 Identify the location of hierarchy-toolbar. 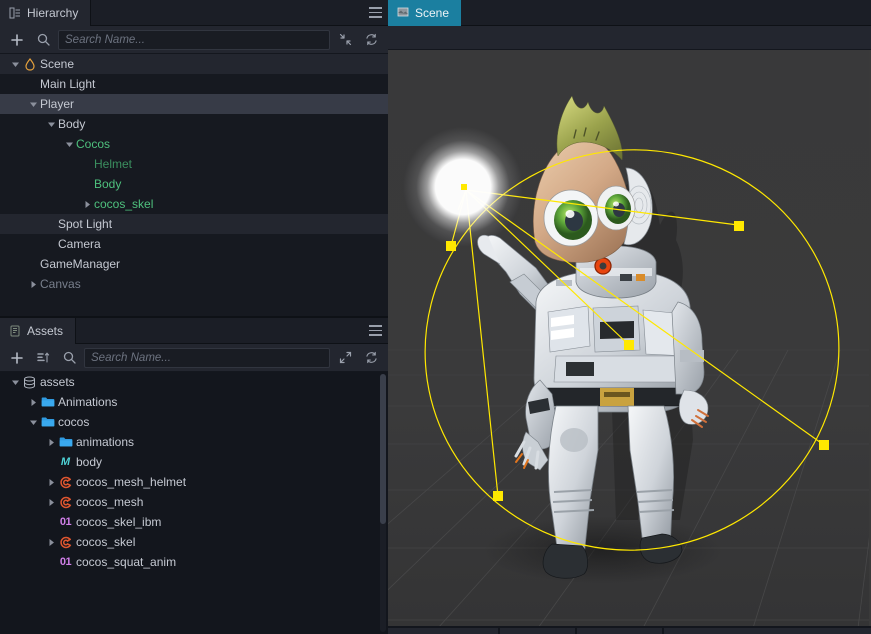
(194, 40).